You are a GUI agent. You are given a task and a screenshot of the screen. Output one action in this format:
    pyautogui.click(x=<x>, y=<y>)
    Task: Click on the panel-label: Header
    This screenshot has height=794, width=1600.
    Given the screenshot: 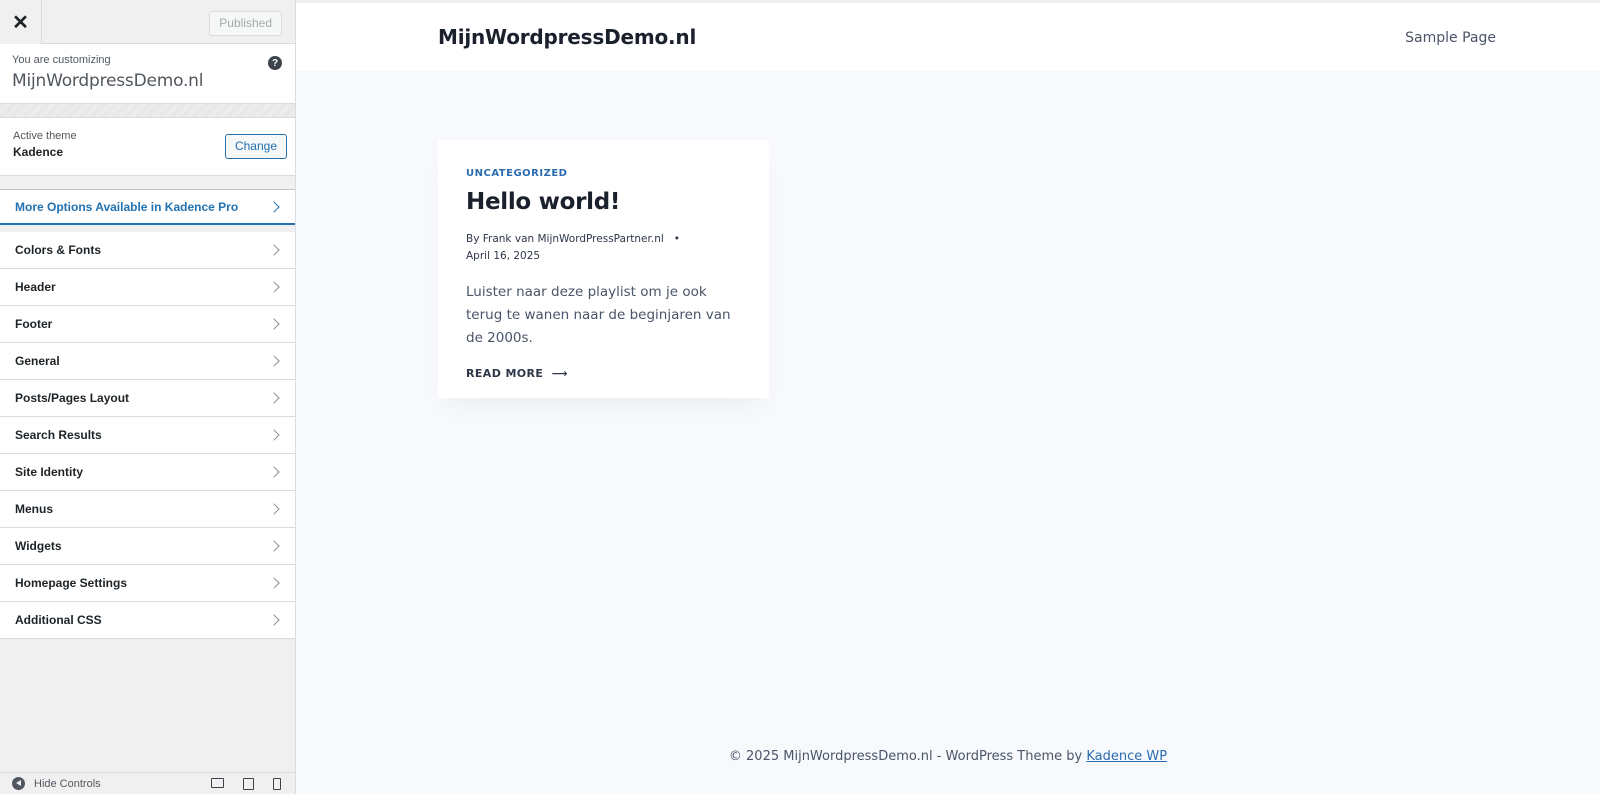 What is the action you would take?
    pyautogui.click(x=35, y=287)
    